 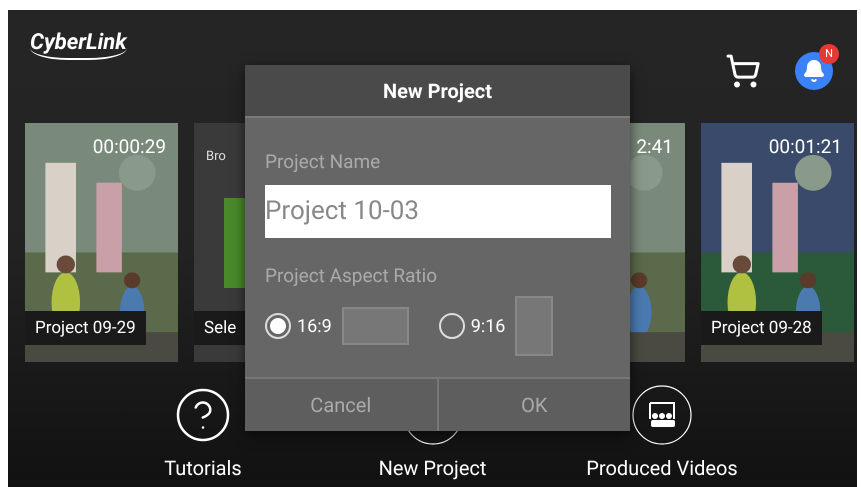 I want to click on audience-screen-icon, so click(x=662, y=415).